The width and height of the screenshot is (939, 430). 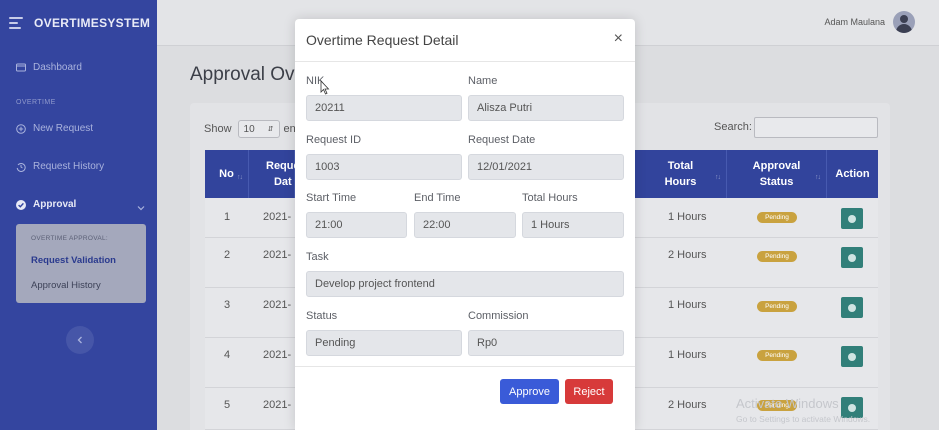 I want to click on sidebar-item-label: New Request, so click(x=63, y=128).